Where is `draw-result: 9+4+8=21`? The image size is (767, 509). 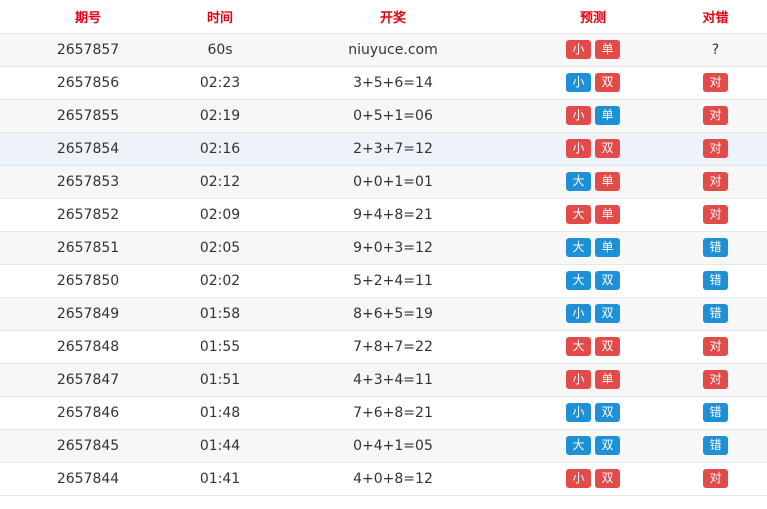
draw-result: 9+4+8=21 is located at coordinates (393, 214).